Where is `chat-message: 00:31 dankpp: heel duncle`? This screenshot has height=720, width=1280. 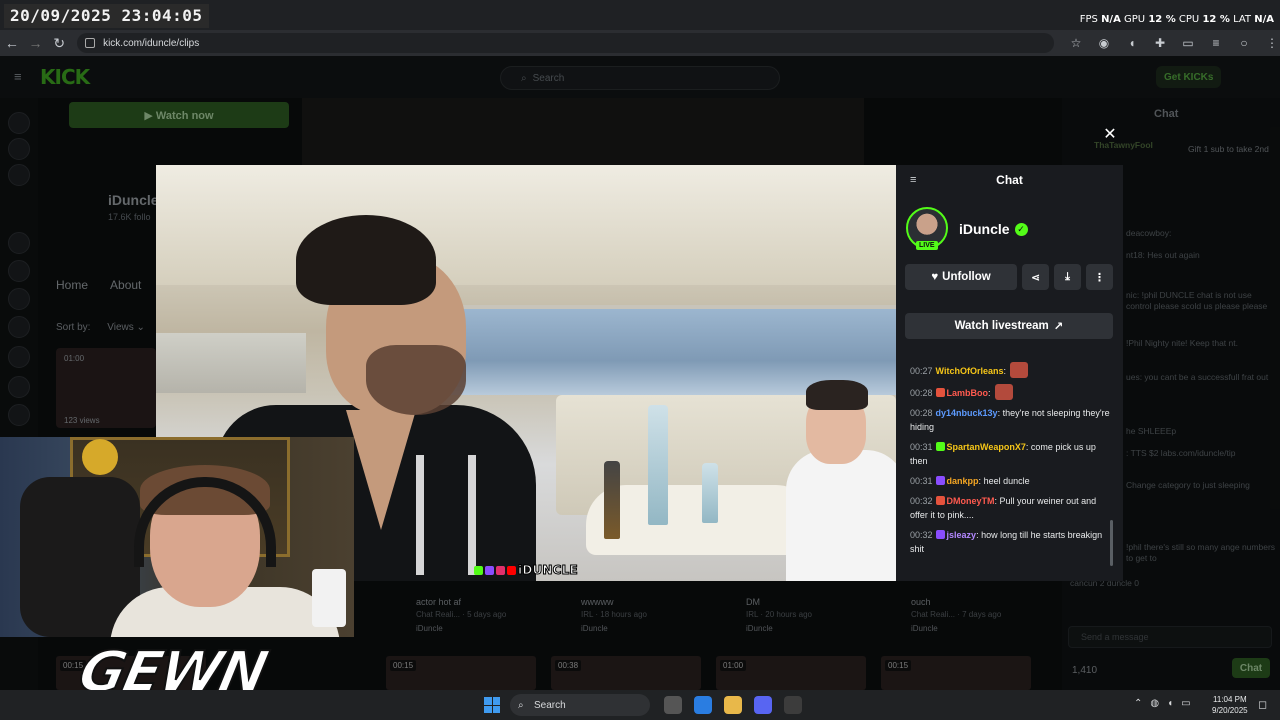 chat-message: 00:31 dankpp: heel duncle is located at coordinates (1010, 481).